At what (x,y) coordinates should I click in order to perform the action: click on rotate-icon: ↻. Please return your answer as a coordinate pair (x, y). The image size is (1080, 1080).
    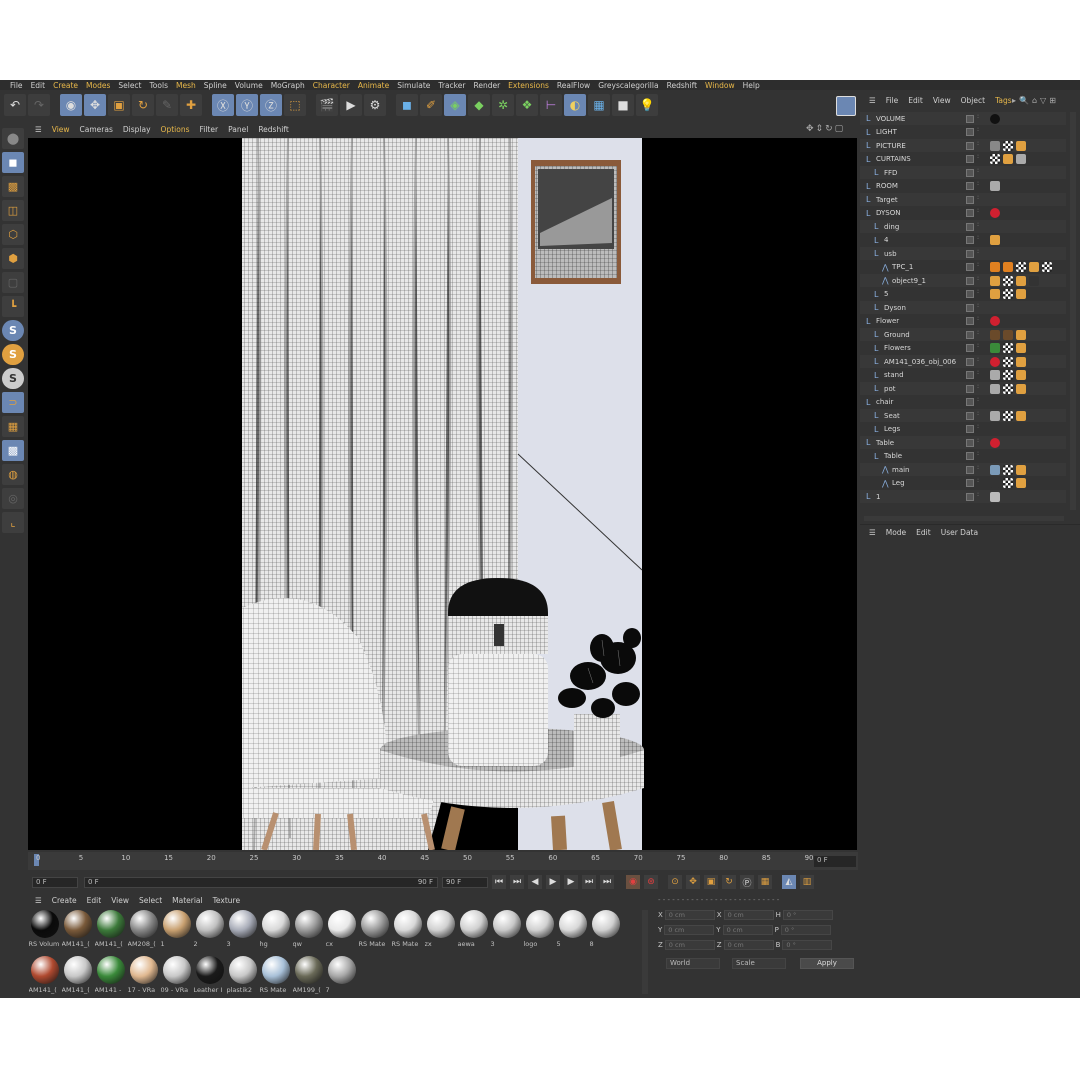
    Looking at the image, I should click on (143, 105).